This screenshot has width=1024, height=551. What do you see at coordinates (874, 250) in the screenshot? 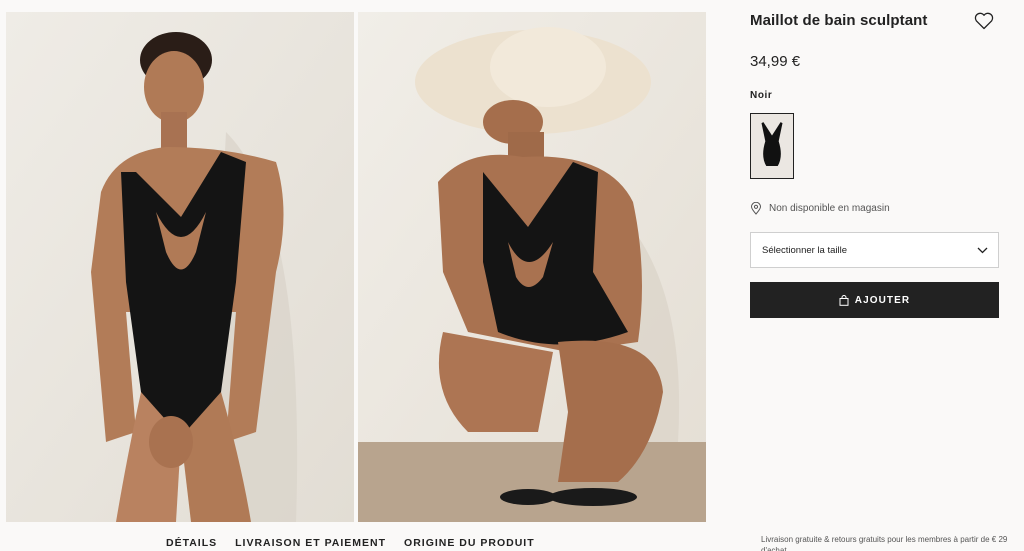
I see `size-select: Sélectionner la taille` at bounding box center [874, 250].